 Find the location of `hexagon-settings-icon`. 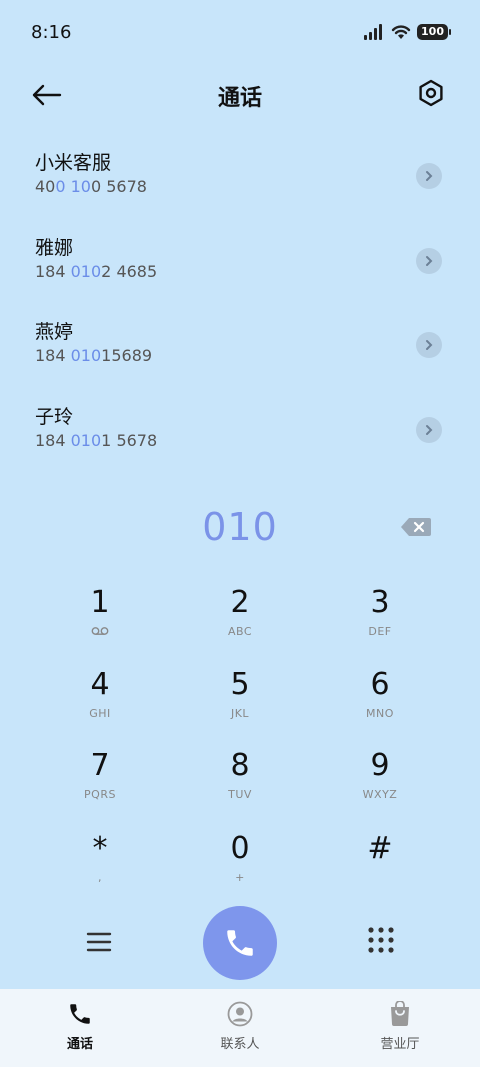

hexagon-settings-icon is located at coordinates (431, 93).